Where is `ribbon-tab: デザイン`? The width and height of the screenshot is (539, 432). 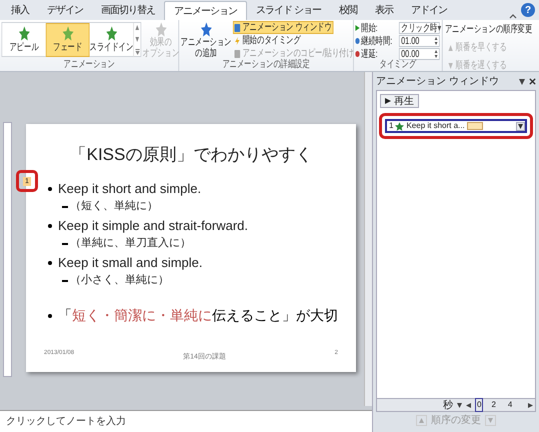 ribbon-tab: デザイン is located at coordinates (65, 10).